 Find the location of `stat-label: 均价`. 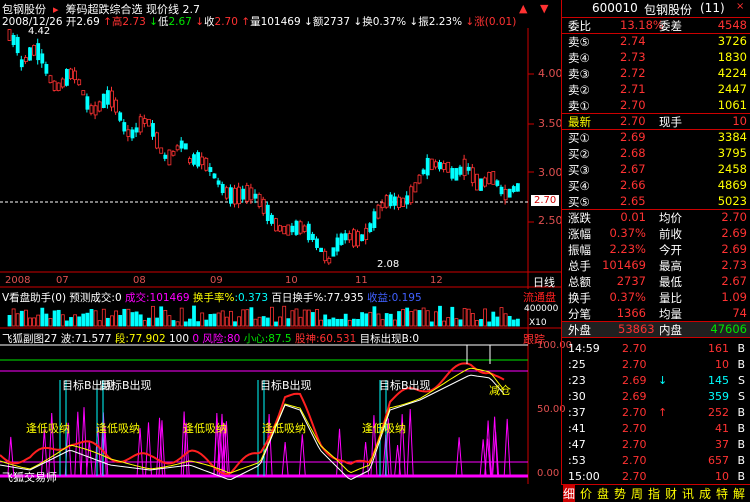

stat-label: 均价 is located at coordinates (670, 218).